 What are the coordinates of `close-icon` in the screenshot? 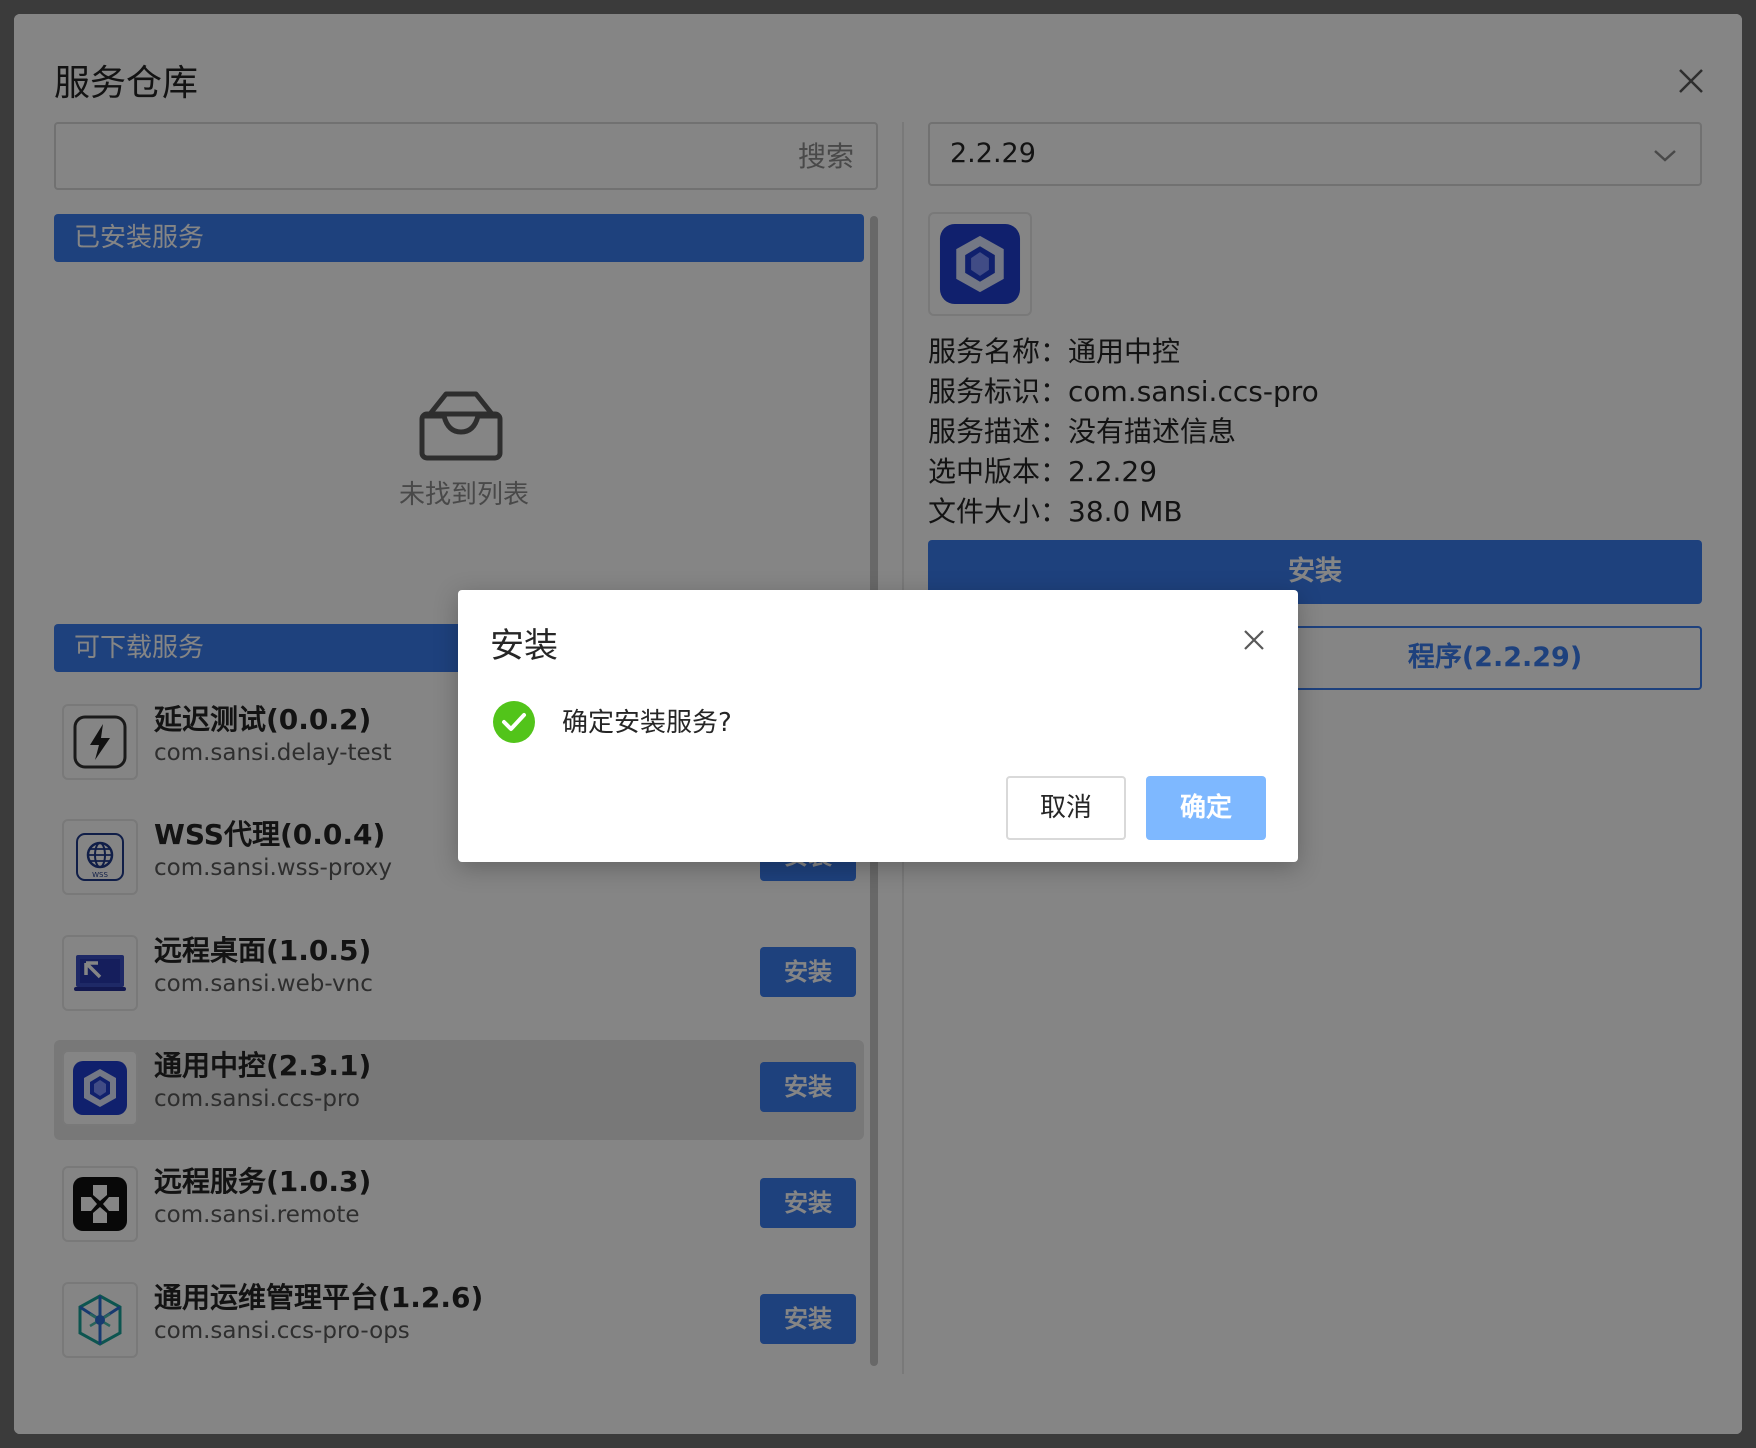 It's located at (1254, 640).